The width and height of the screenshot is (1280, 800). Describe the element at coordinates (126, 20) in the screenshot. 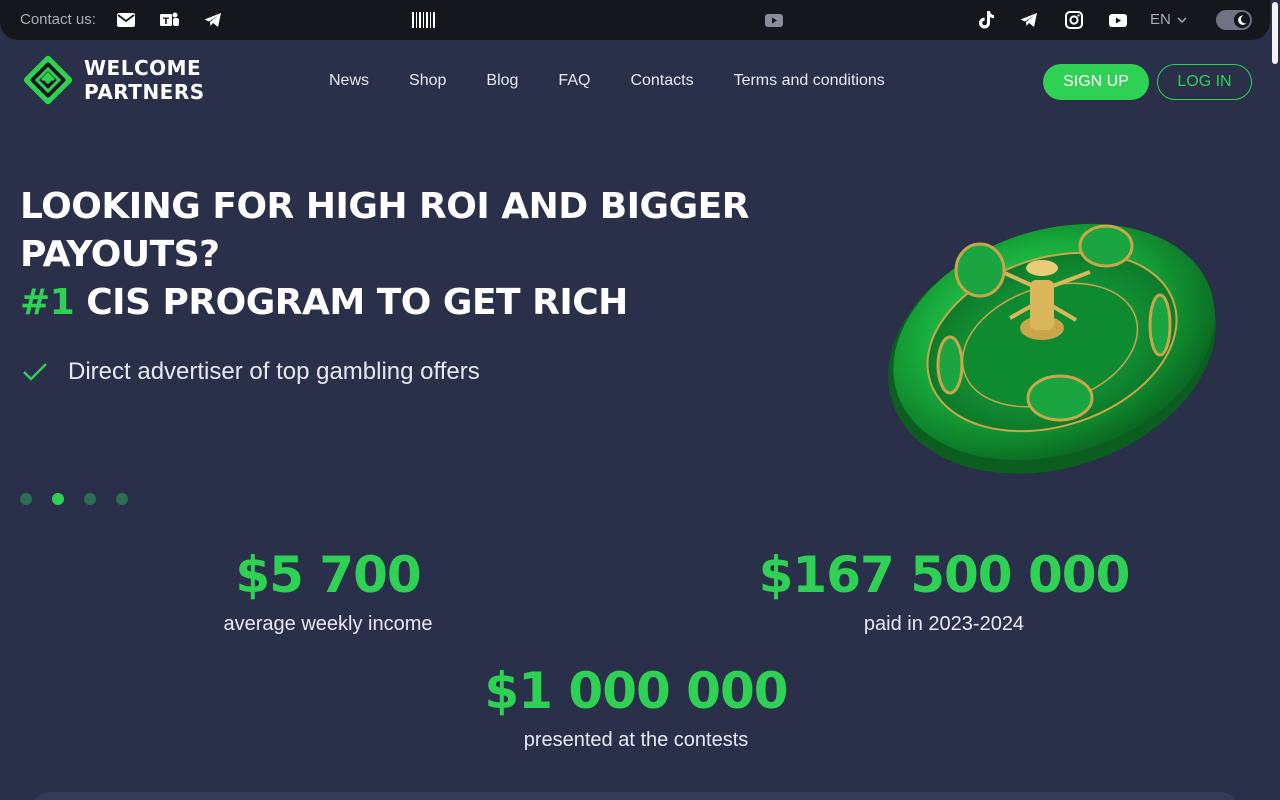

I see `mail-icon` at that location.